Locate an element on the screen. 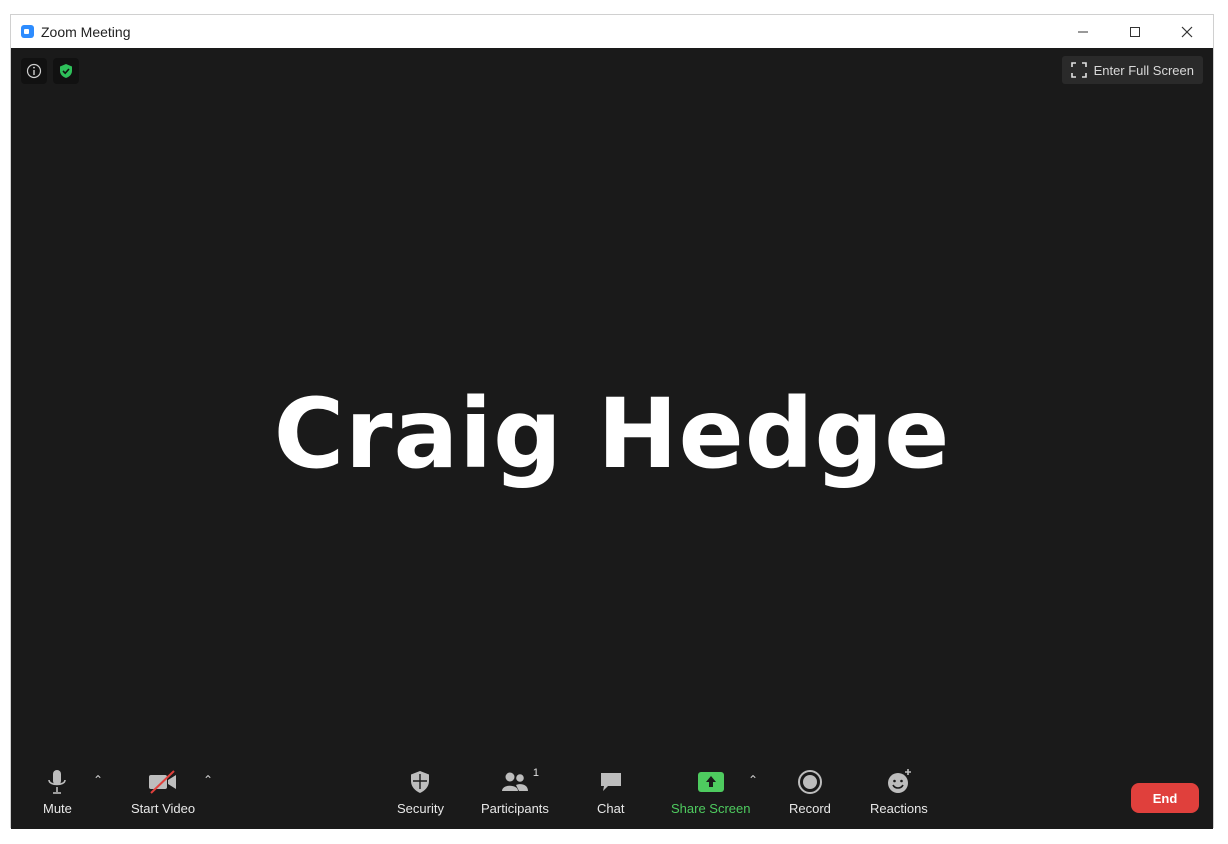 The width and height of the screenshot is (1228, 844). shield-check-icon is located at coordinates (66, 71).